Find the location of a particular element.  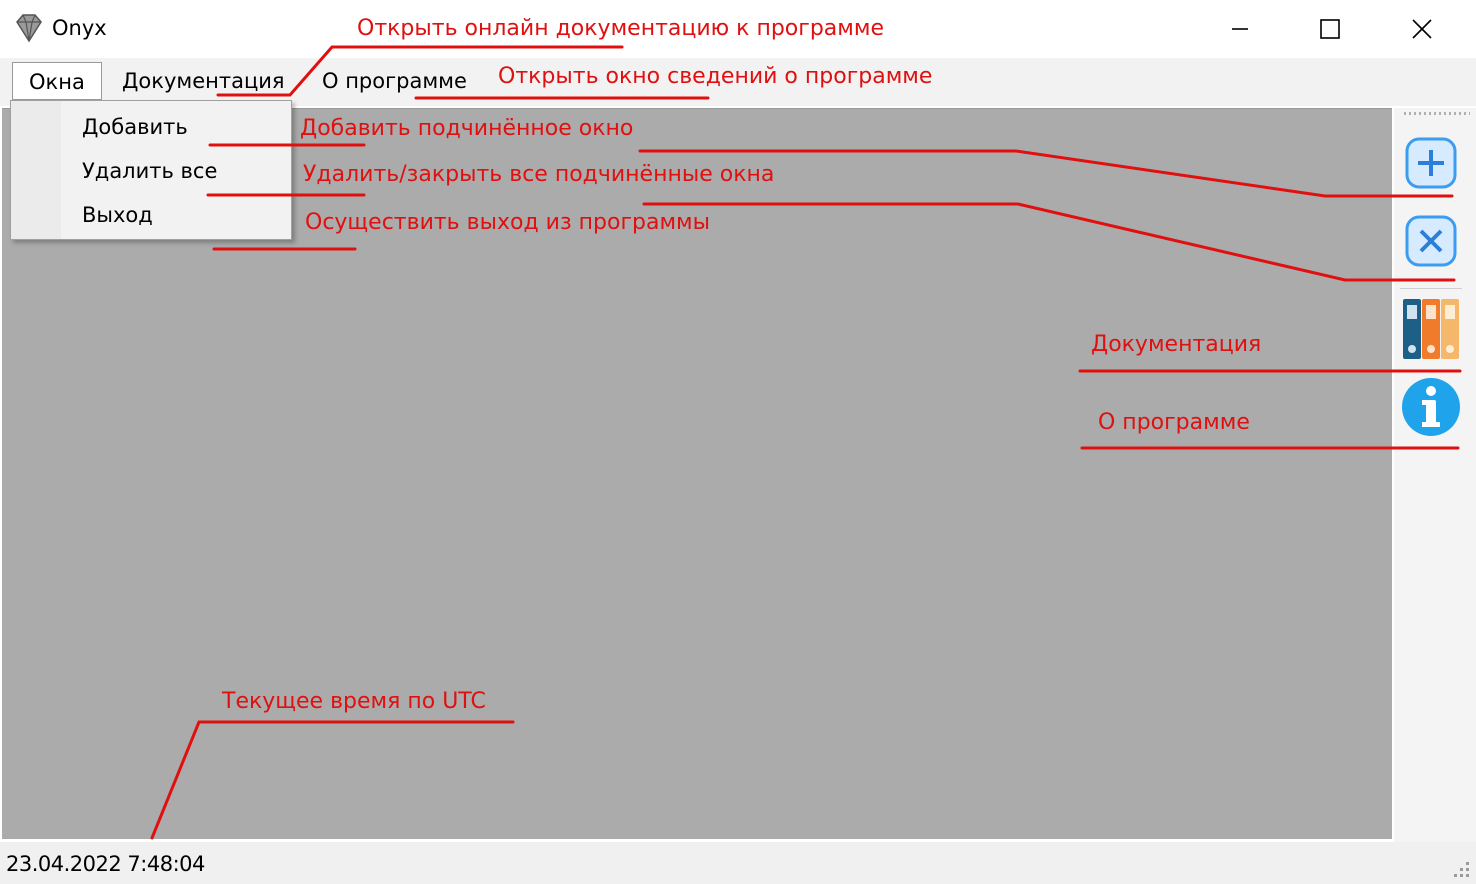

close-button is located at coordinates (1422, 29).